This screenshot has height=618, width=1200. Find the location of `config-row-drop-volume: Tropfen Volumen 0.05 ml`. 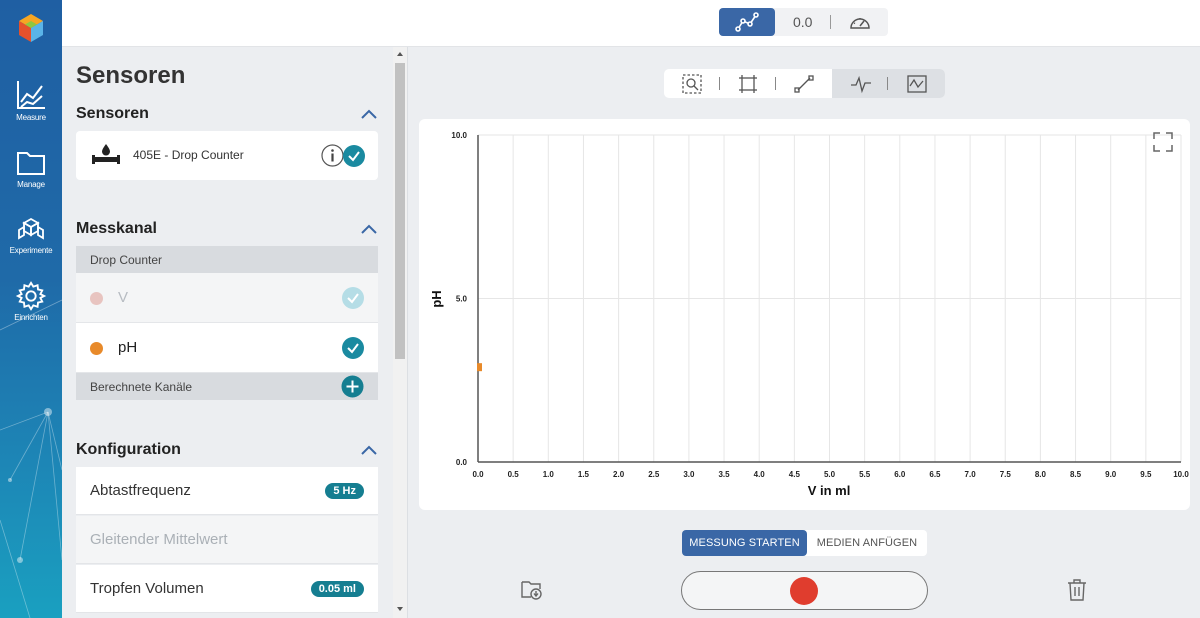

config-row-drop-volume: Tropfen Volumen 0.05 ml is located at coordinates (227, 589).